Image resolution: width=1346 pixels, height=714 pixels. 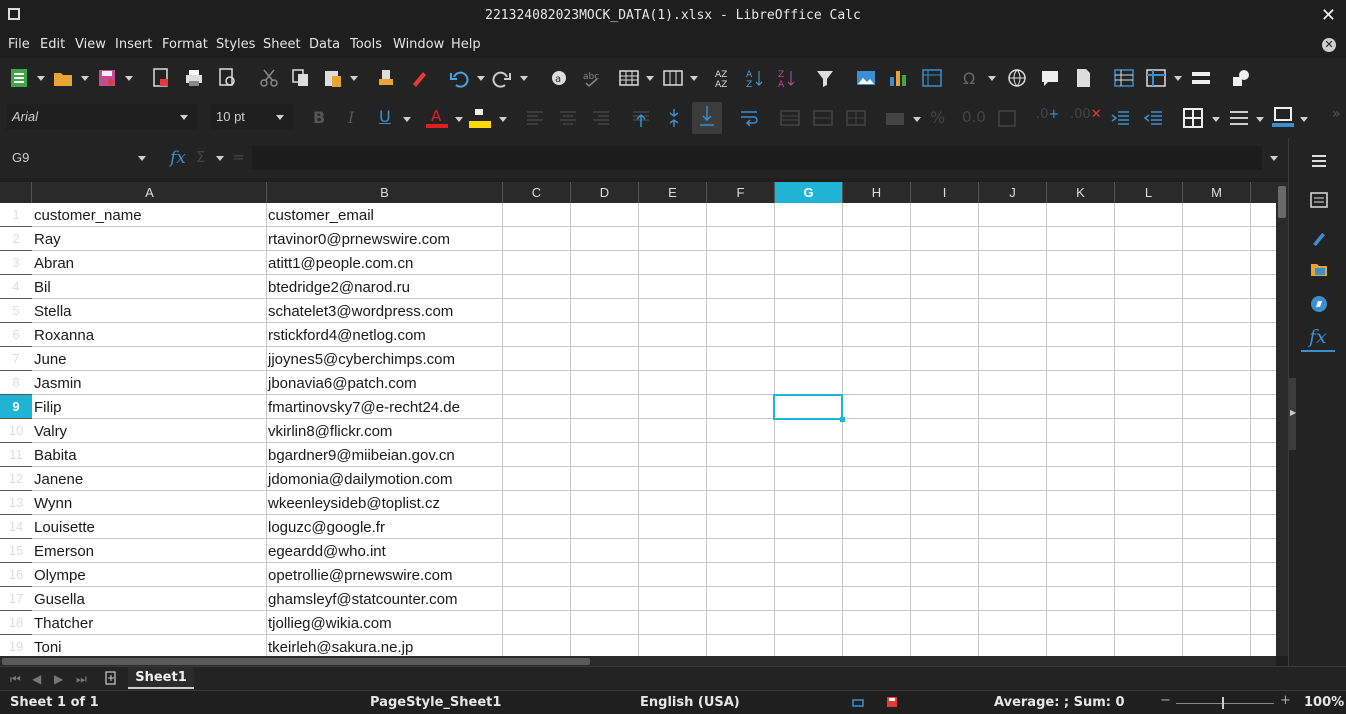 What do you see at coordinates (1017, 78) in the screenshot?
I see `hyperlink-icon` at bounding box center [1017, 78].